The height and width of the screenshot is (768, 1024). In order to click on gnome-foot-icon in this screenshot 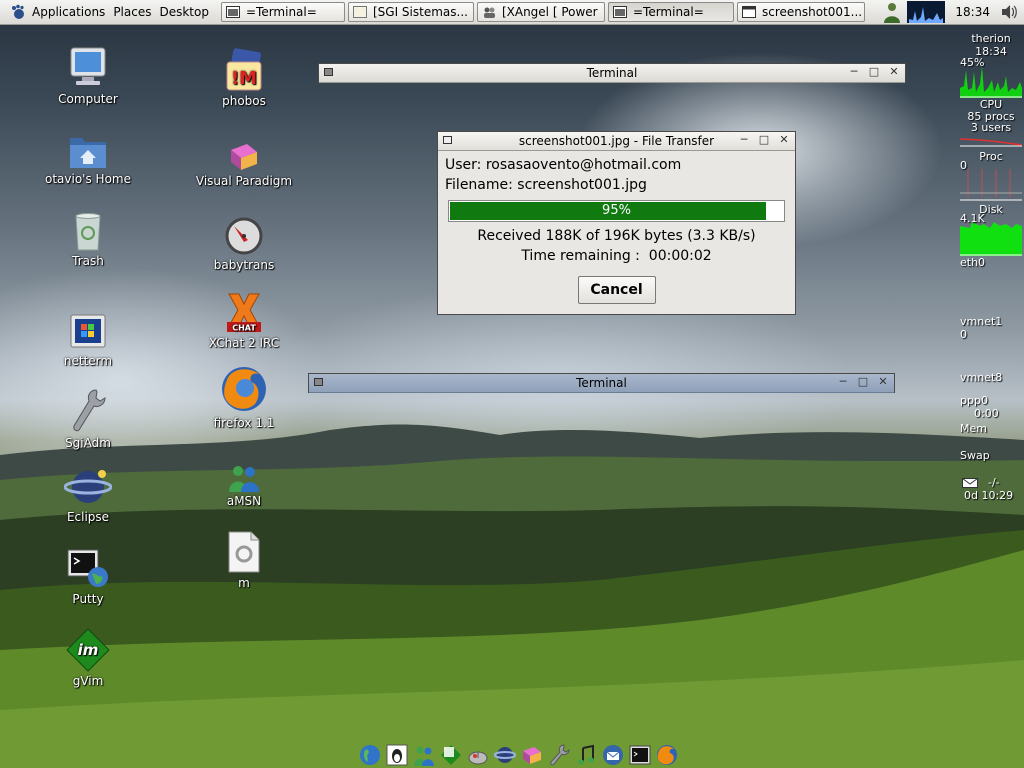, I will do `click(18, 11)`.